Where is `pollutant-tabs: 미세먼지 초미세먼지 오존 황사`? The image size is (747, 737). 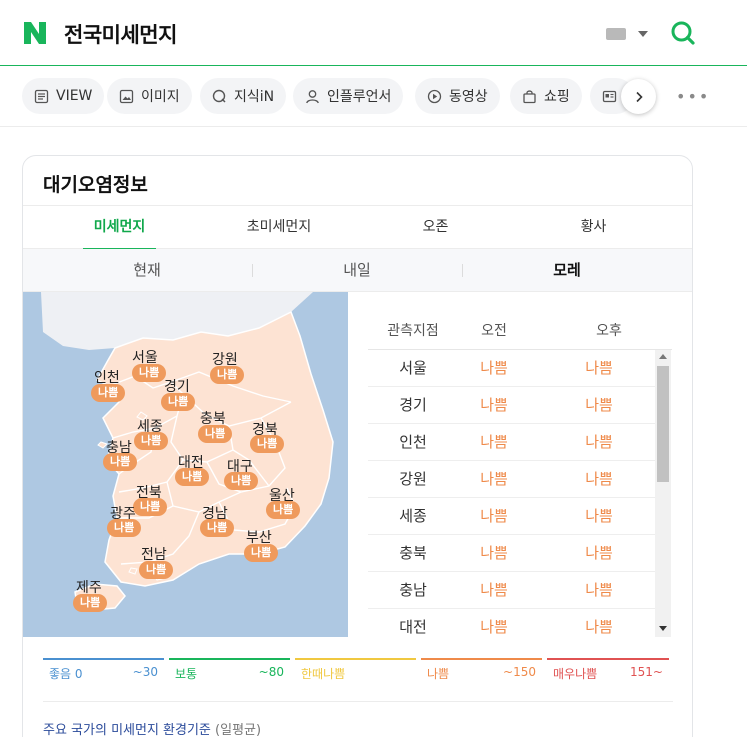
pollutant-tabs: 미세먼지 초미세먼지 오존 황사 is located at coordinates (357, 227).